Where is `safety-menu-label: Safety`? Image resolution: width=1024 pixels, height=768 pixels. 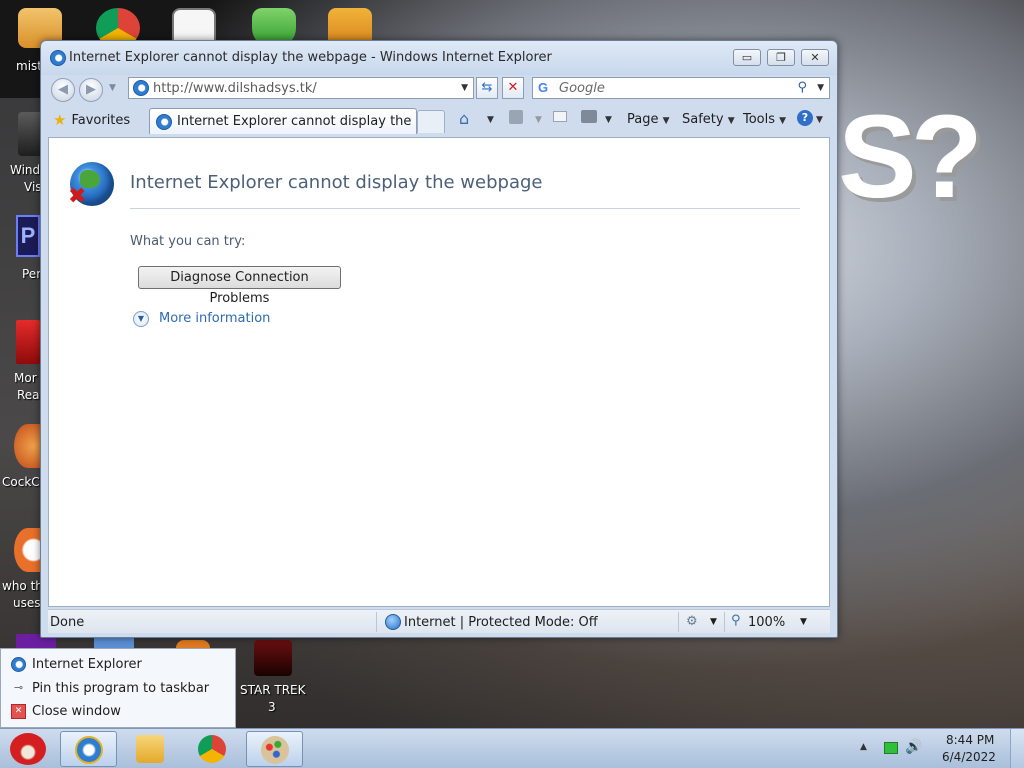 safety-menu-label: Safety is located at coordinates (703, 119).